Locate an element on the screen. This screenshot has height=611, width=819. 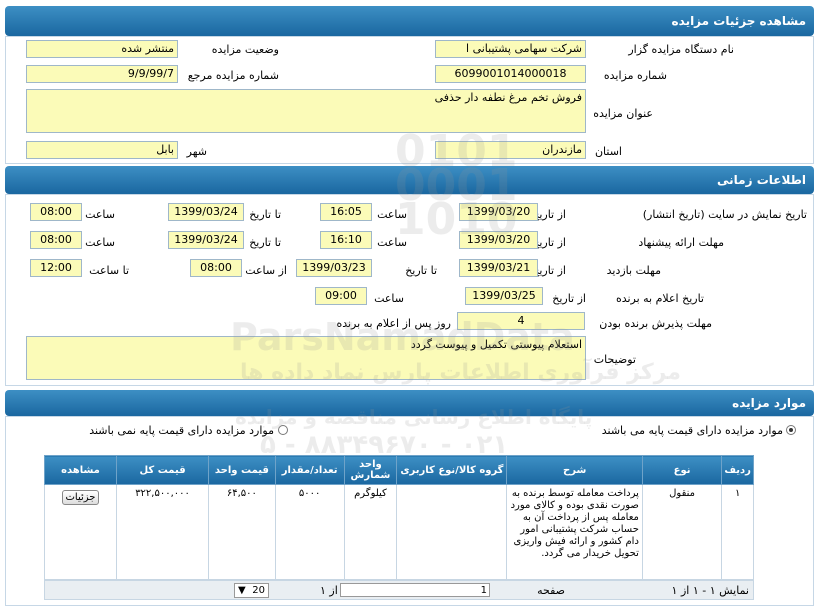
pager-page-label: صفحه is located at coordinates (551, 590).